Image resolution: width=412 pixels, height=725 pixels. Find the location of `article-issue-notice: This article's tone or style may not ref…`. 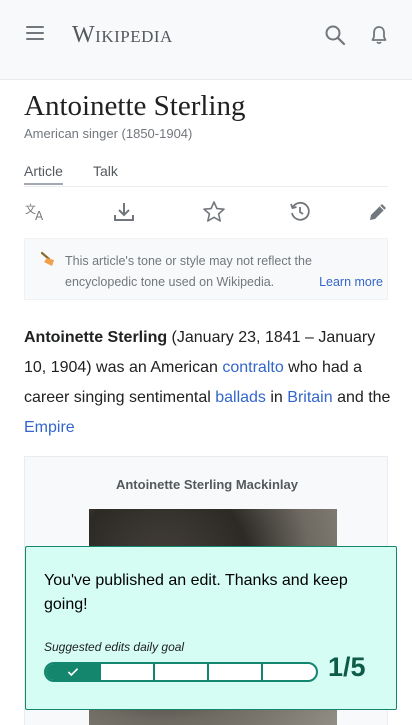

article-issue-notice: This article's tone or style may not ref… is located at coordinates (206, 269).